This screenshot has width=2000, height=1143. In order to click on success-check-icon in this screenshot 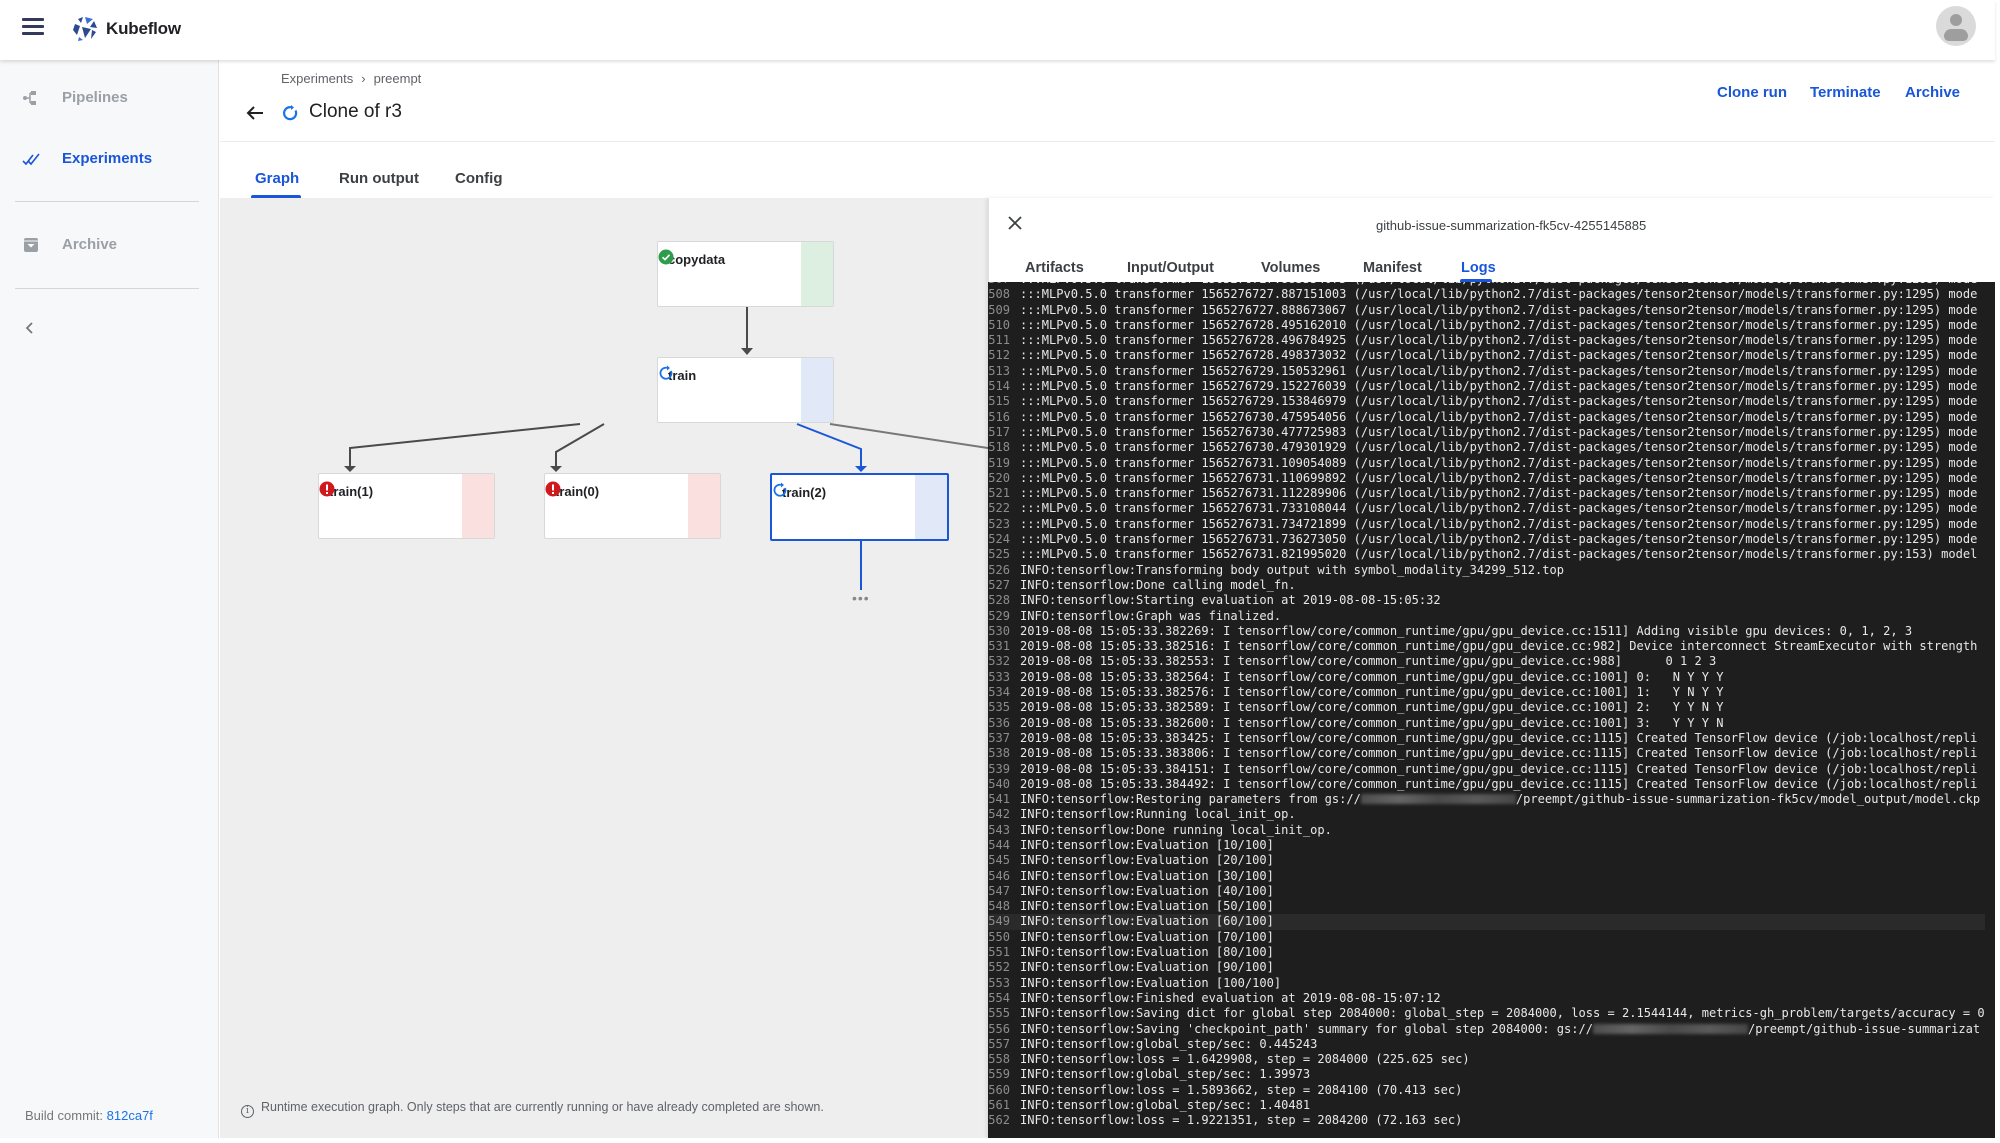, I will do `click(666, 257)`.